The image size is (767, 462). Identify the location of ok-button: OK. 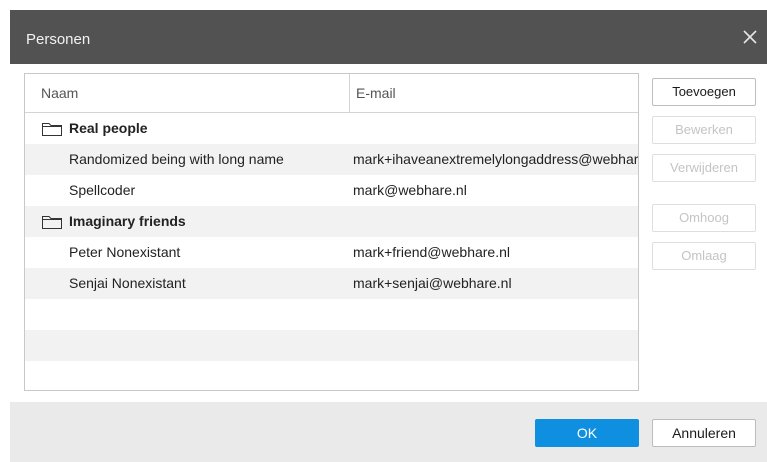
(587, 433).